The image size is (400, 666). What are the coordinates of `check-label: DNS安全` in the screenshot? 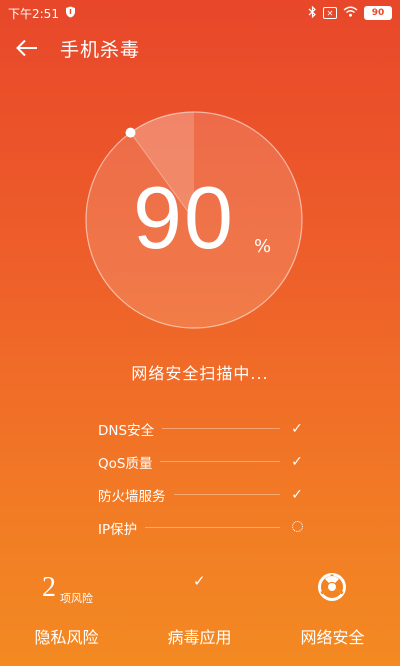 It's located at (126, 430).